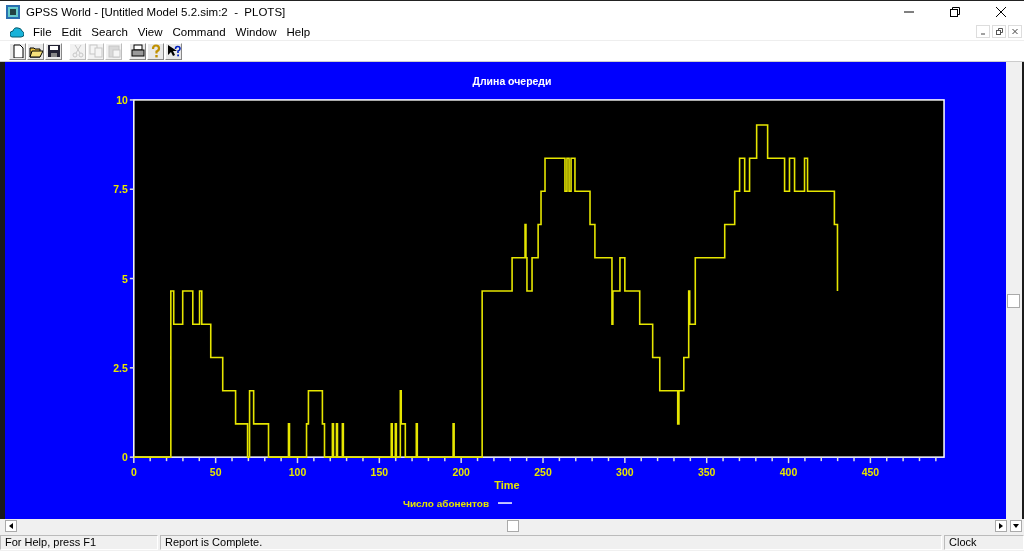 This screenshot has height=551, width=1024. I want to click on tick-label: 450, so click(870, 473).